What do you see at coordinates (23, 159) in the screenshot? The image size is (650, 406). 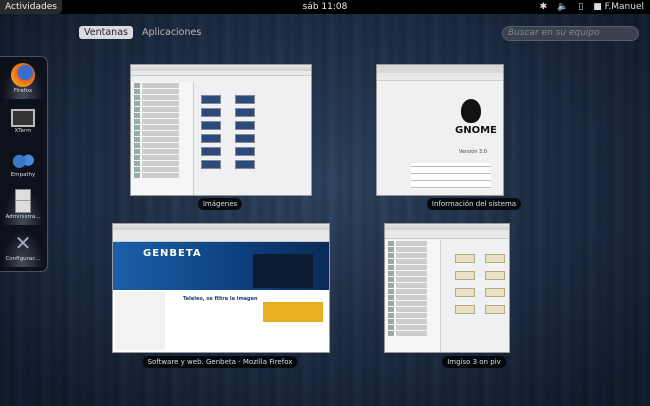 I see `empathy-icon` at bounding box center [23, 159].